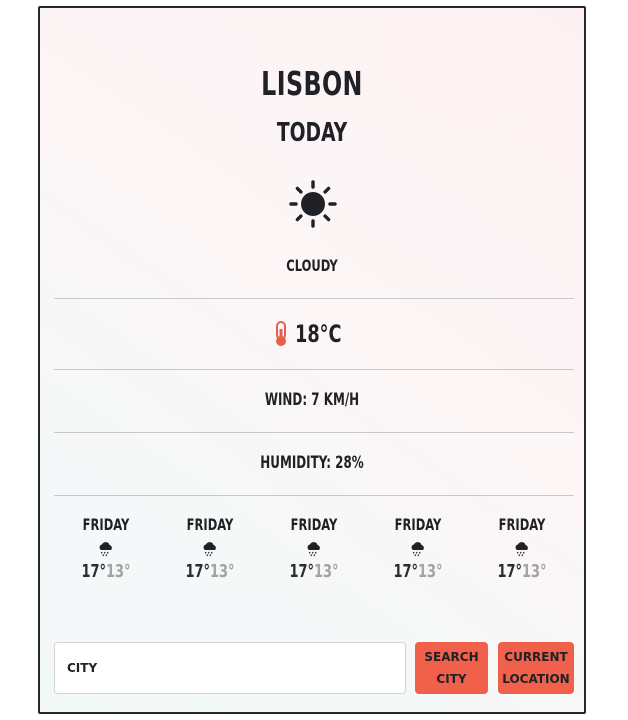 The height and width of the screenshot is (720, 628). What do you see at coordinates (536, 668) in the screenshot?
I see `current-location-button: CURRENT LOCATION` at bounding box center [536, 668].